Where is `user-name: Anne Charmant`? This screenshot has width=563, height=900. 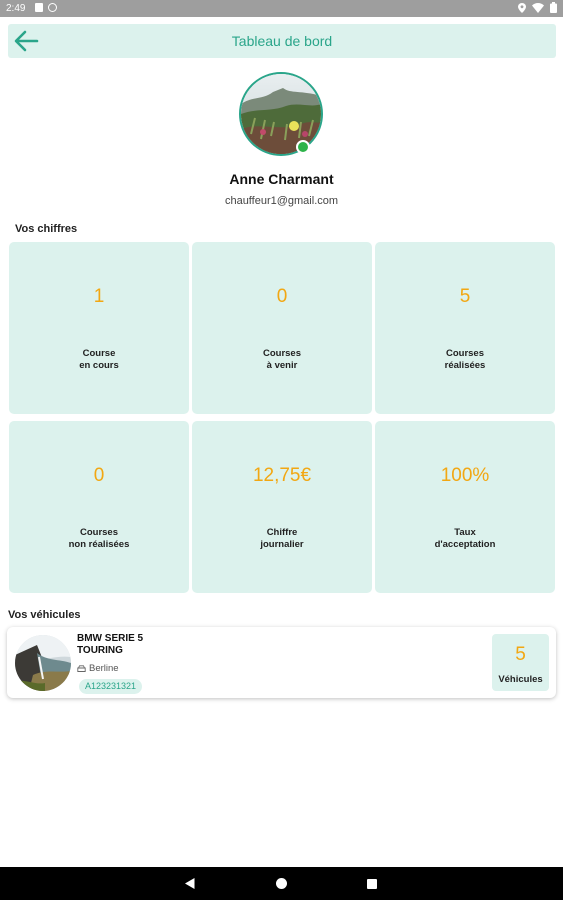 user-name: Anne Charmant is located at coordinates (281, 179).